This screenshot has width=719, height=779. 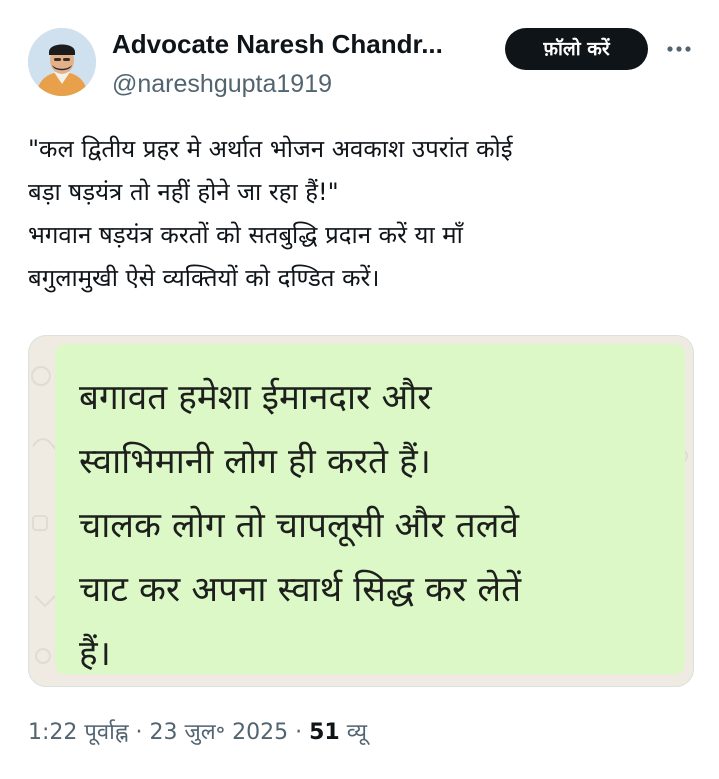 What do you see at coordinates (183, 192) in the screenshot?
I see `tweet-text-line: बड़ा षड़यंत्र तो नहीं होने जा रहा हैं!"` at bounding box center [183, 192].